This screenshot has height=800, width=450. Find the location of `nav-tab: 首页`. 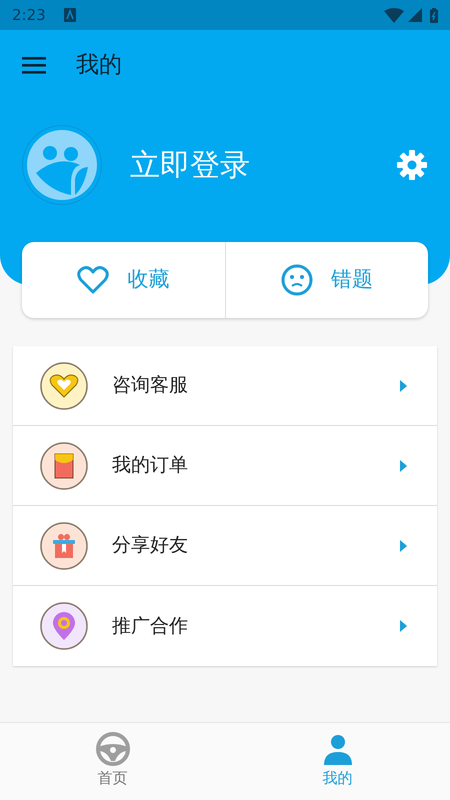

nav-tab: 首页 is located at coordinates (112, 761).